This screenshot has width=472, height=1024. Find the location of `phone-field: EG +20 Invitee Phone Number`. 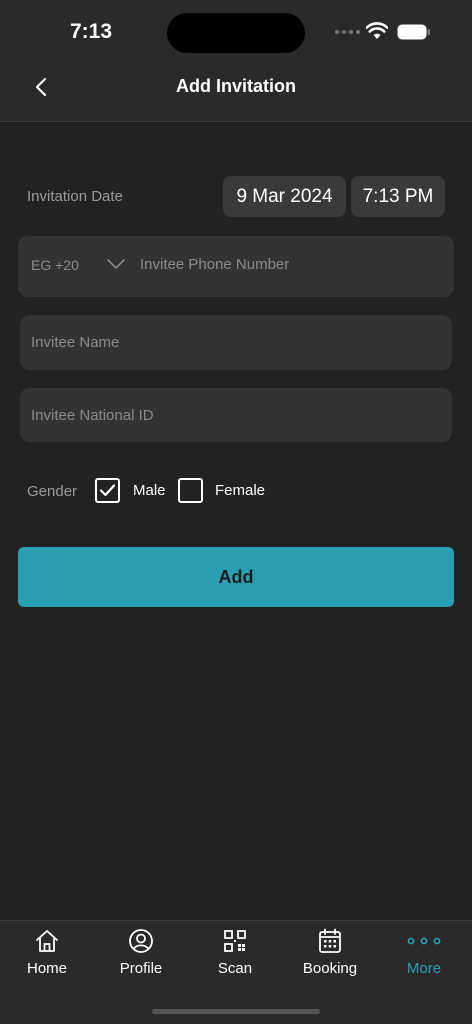

phone-field: EG +20 Invitee Phone Number is located at coordinates (236, 266).